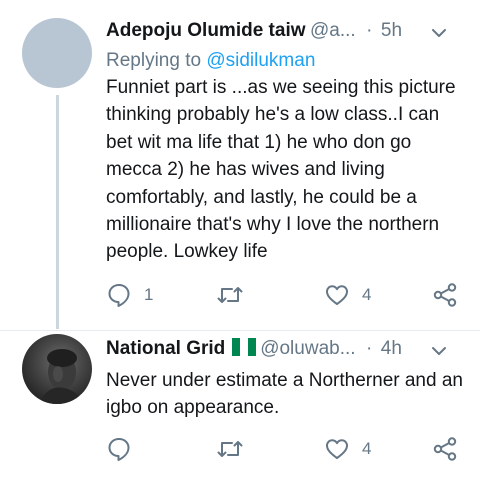 The width and height of the screenshot is (480, 484). I want to click on tweet-header: National Grid @oluwab... · 4h, so click(283, 353).